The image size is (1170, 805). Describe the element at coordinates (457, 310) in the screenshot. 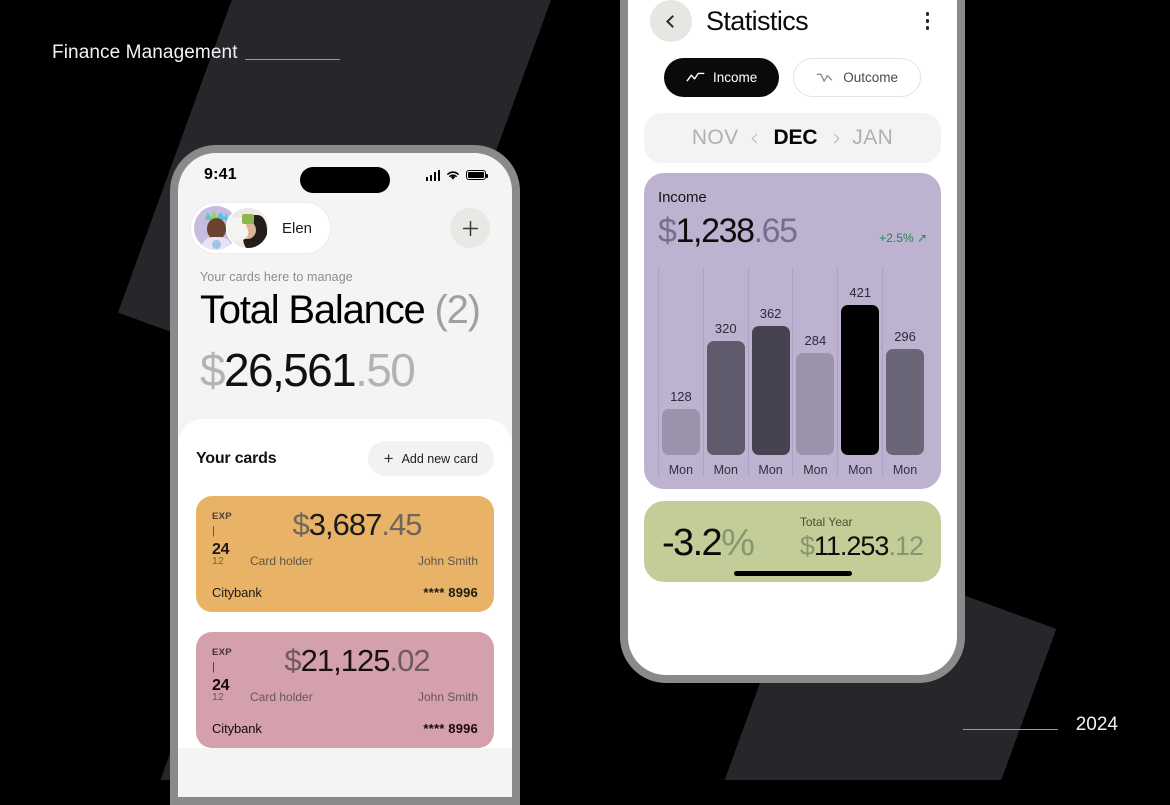

I see `balance-card-count: (2)` at that location.